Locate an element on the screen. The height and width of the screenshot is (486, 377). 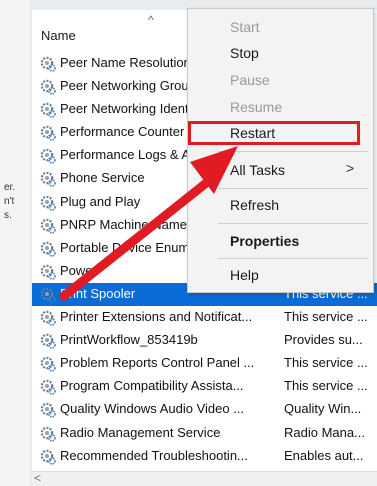
menu-item-pause: Pause is located at coordinates (250, 80).